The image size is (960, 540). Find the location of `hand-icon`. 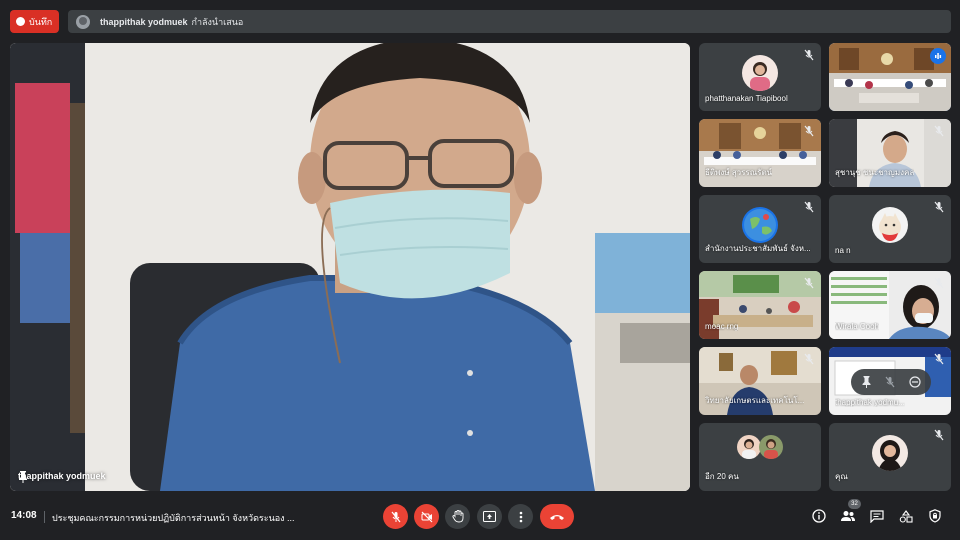

hand-icon is located at coordinates (457, 516).